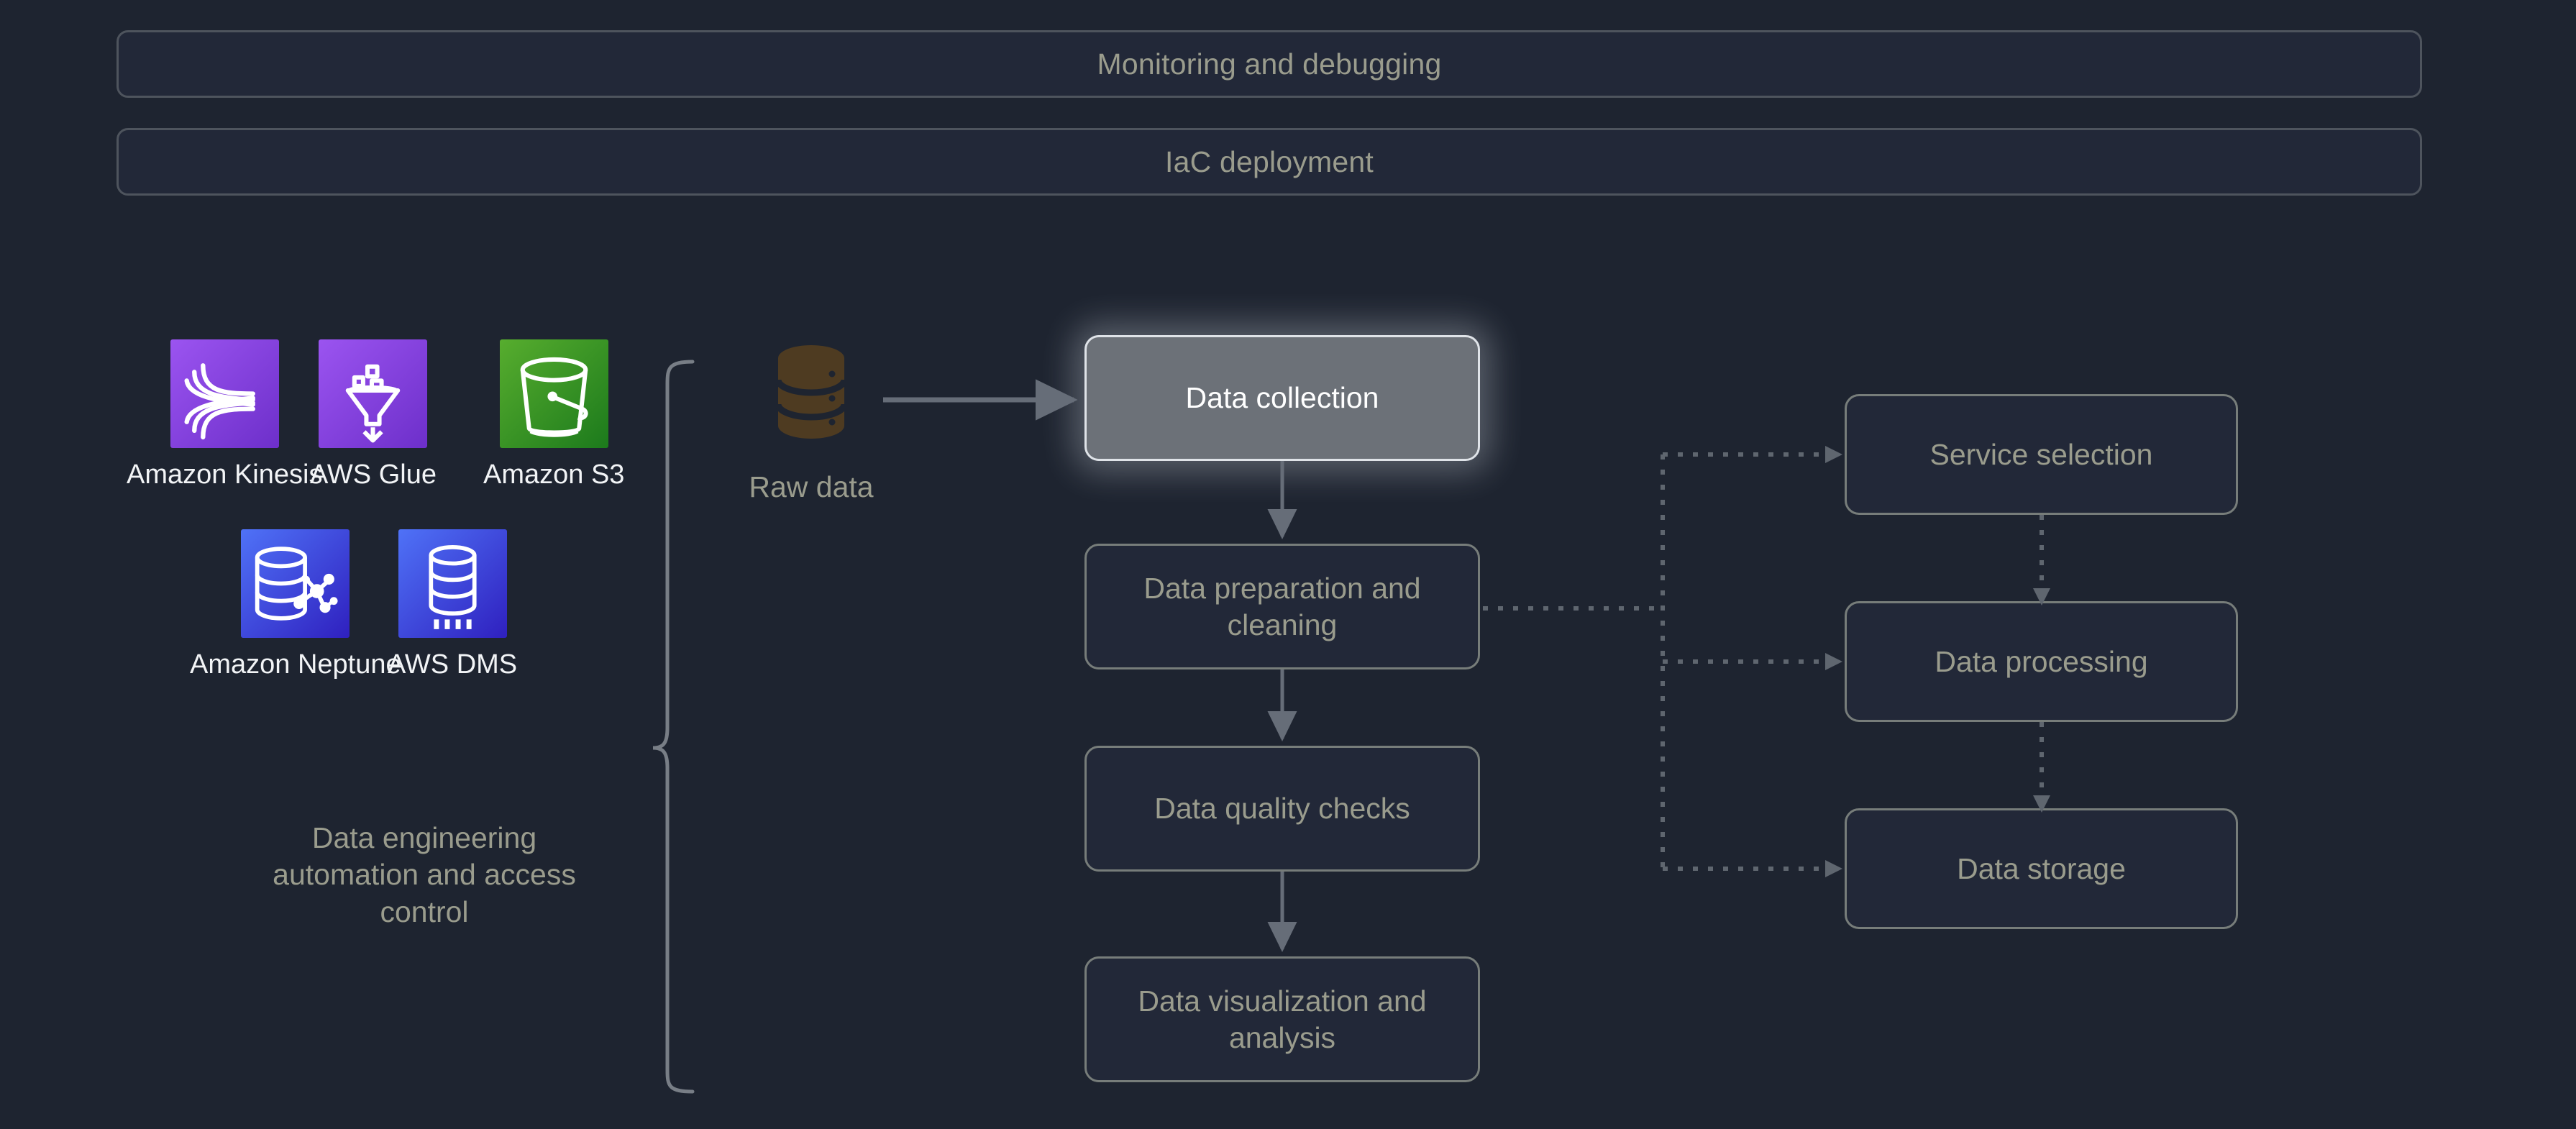 The width and height of the screenshot is (2576, 1129). I want to click on node-label-data-visualization: Data visualization and analysis, so click(1282, 1019).